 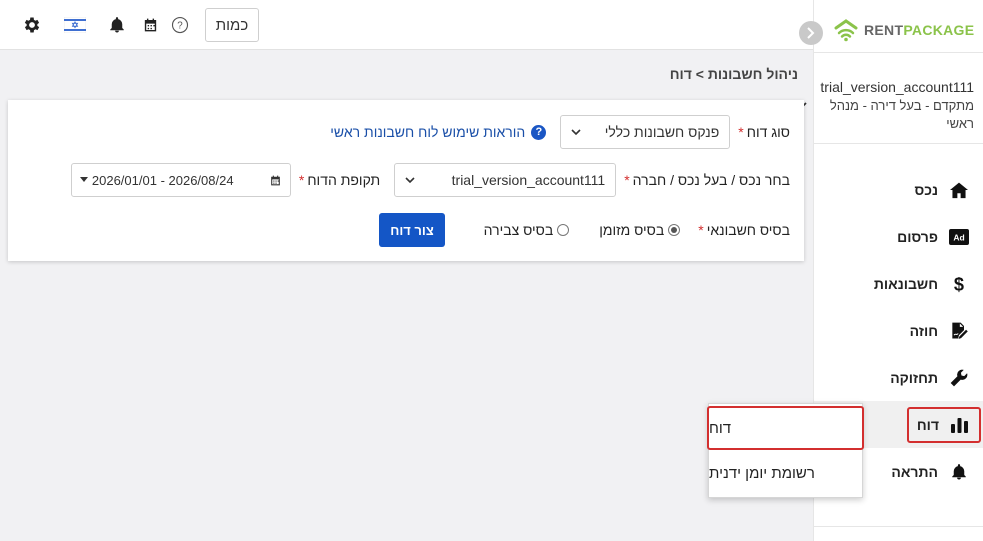 I want to click on basis-cash-radio: בסיס מזומן, so click(x=640, y=230).